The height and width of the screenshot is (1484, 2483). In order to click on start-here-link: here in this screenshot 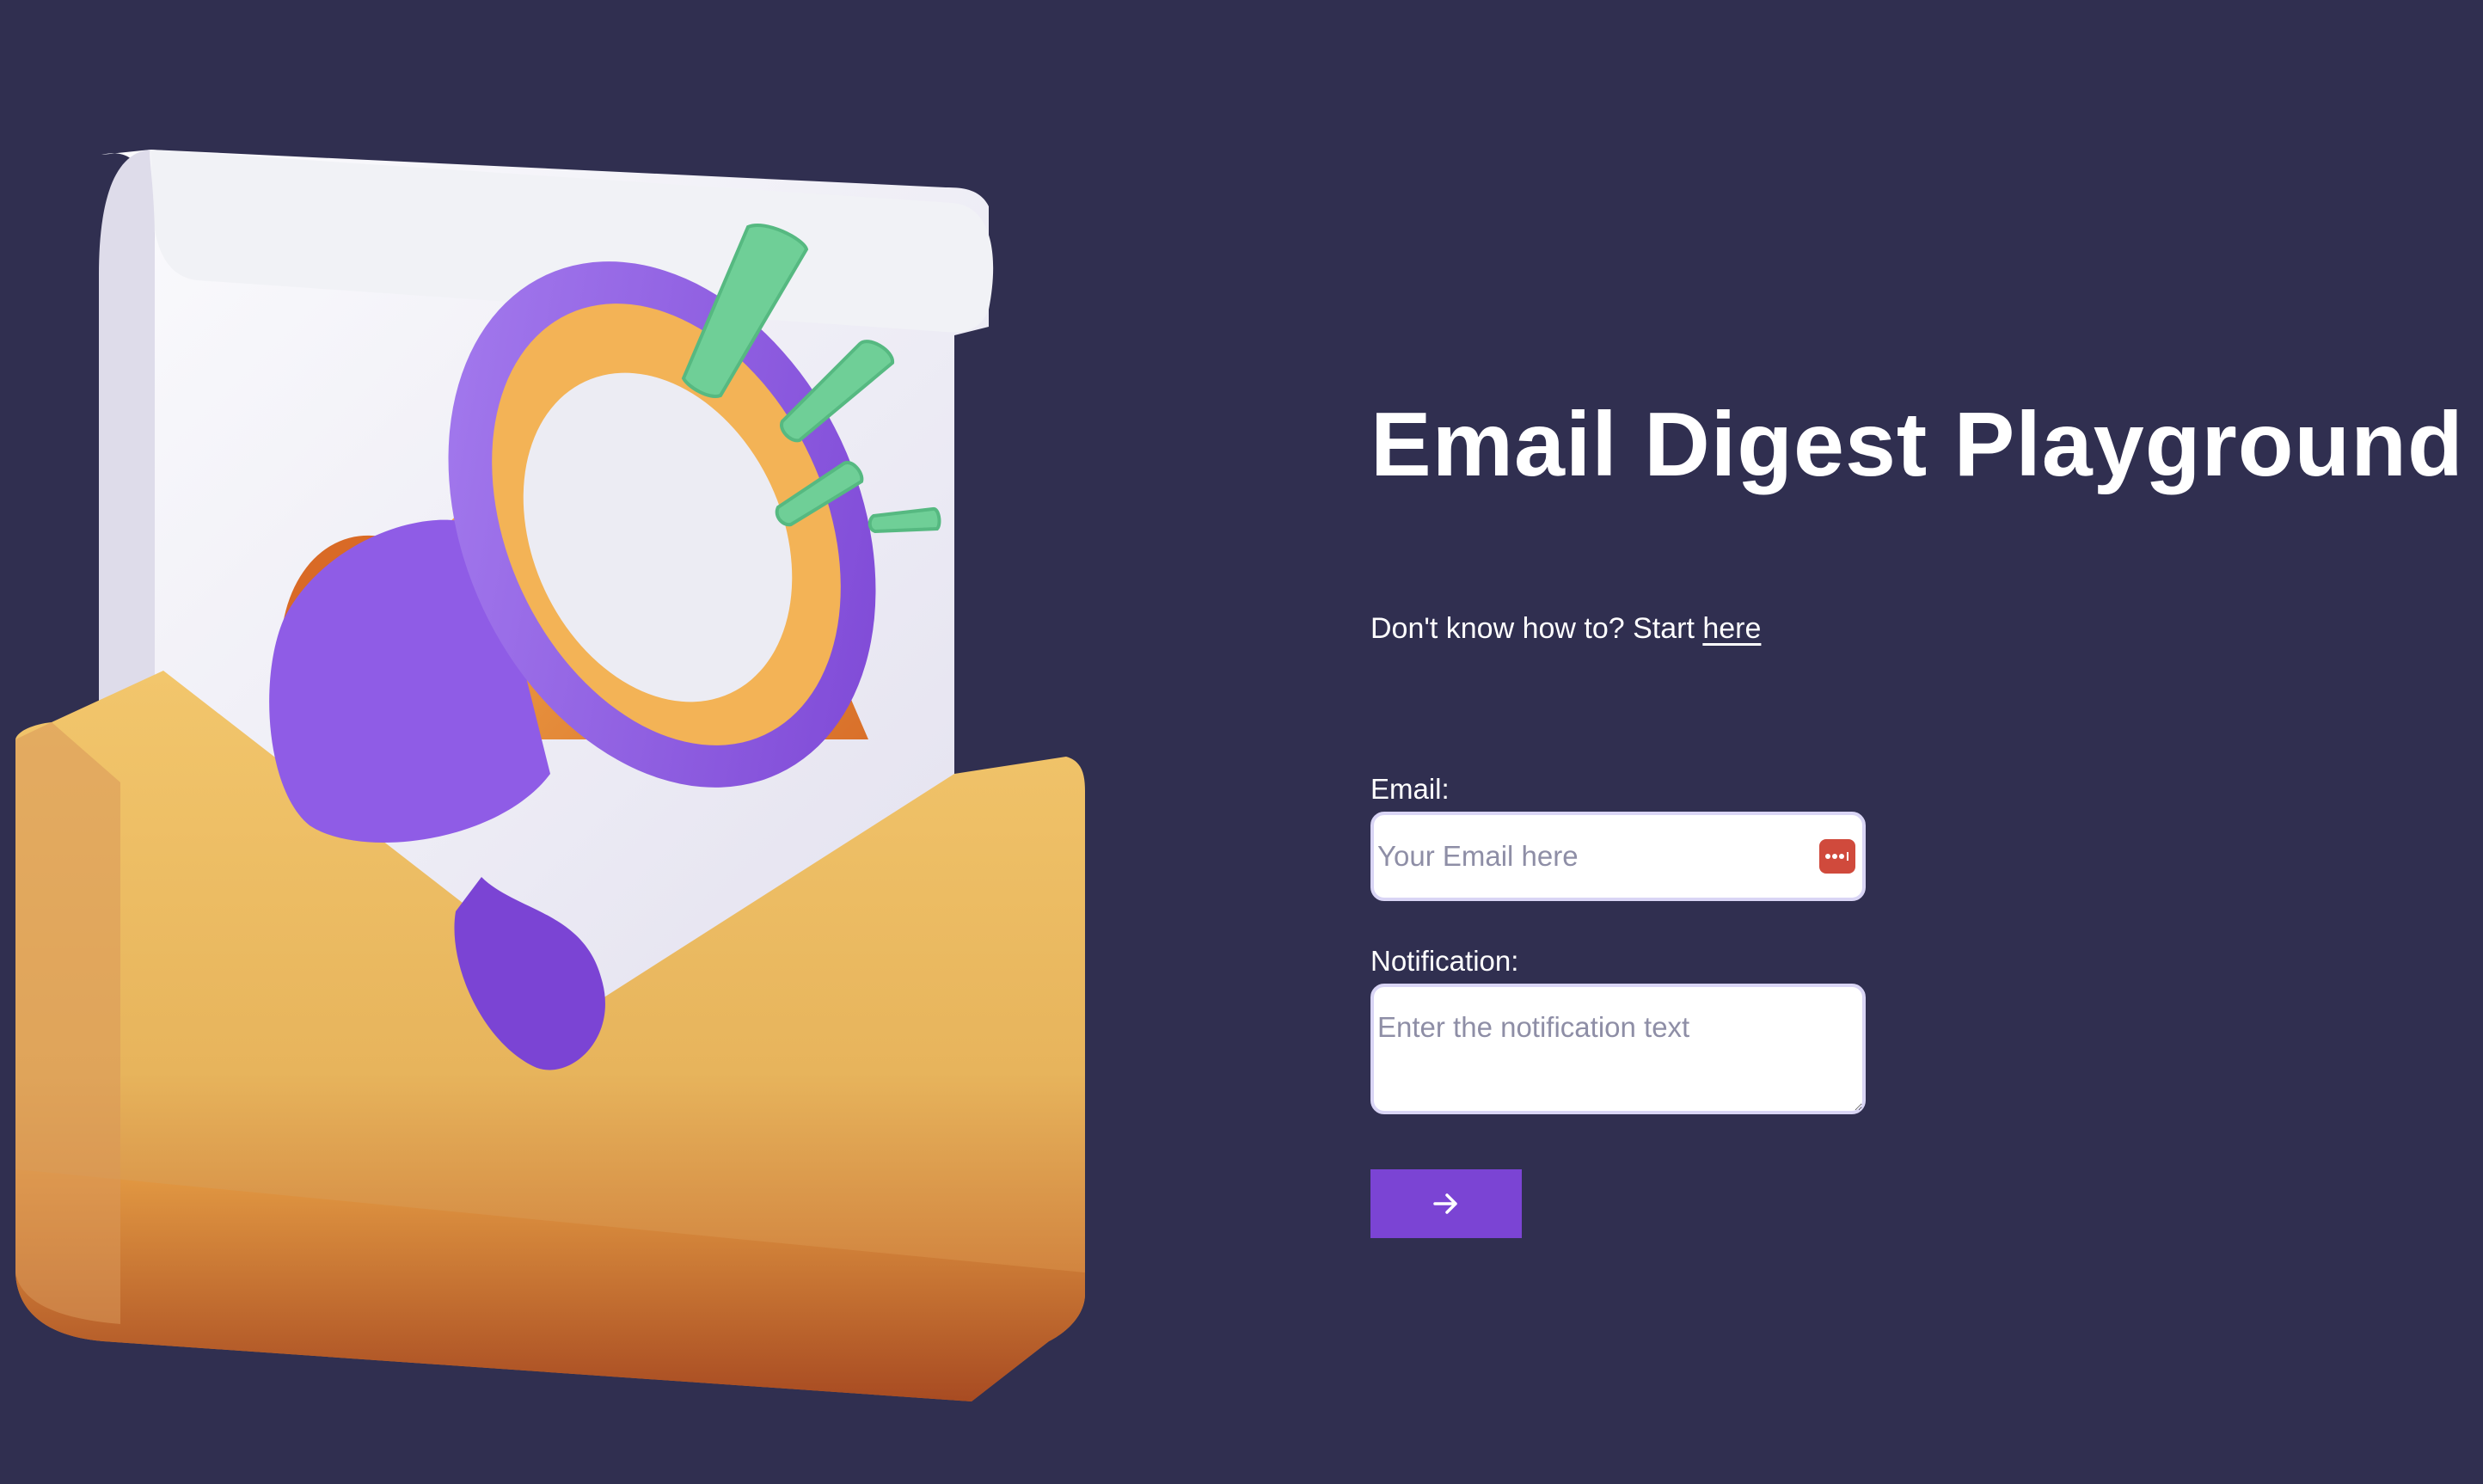, I will do `click(1732, 628)`.